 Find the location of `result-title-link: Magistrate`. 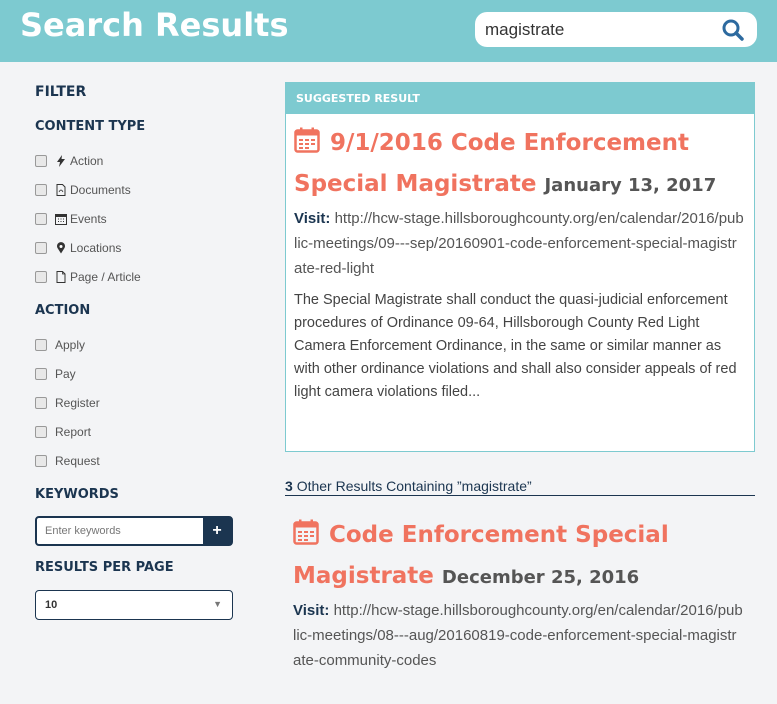

result-title-link: Magistrate is located at coordinates (363, 576).